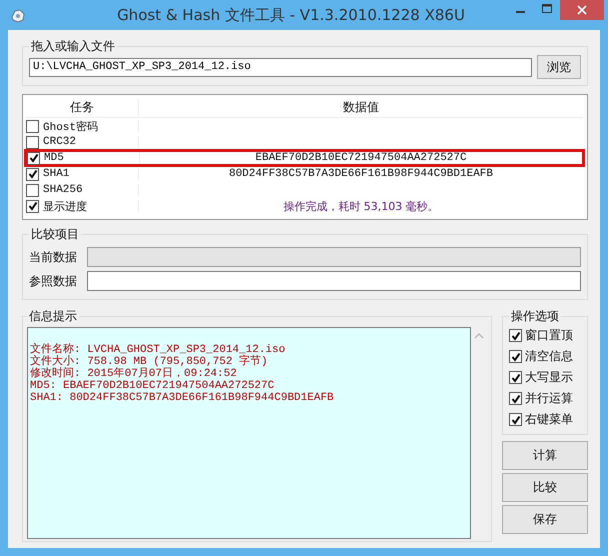 The image size is (608, 556). What do you see at coordinates (549, 335) in the screenshot?
I see `option-label: 窗口置顶` at bounding box center [549, 335].